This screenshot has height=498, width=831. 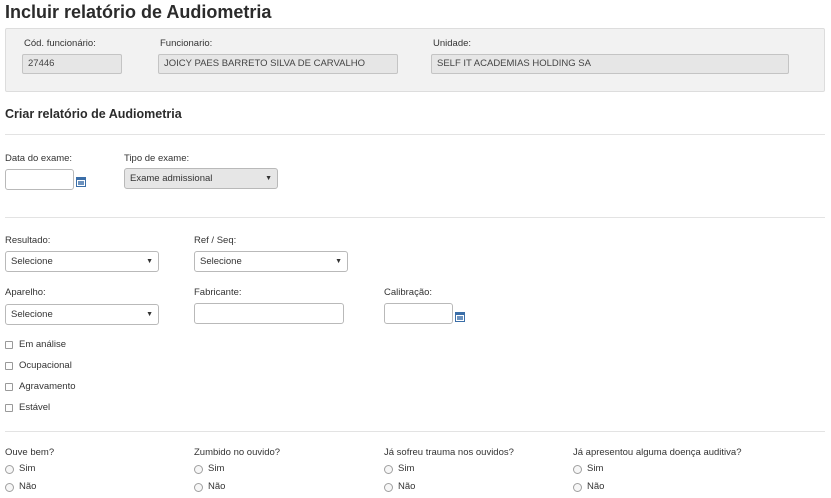 I want to click on aparelho-select: Selecione ▼, so click(x=82, y=314).